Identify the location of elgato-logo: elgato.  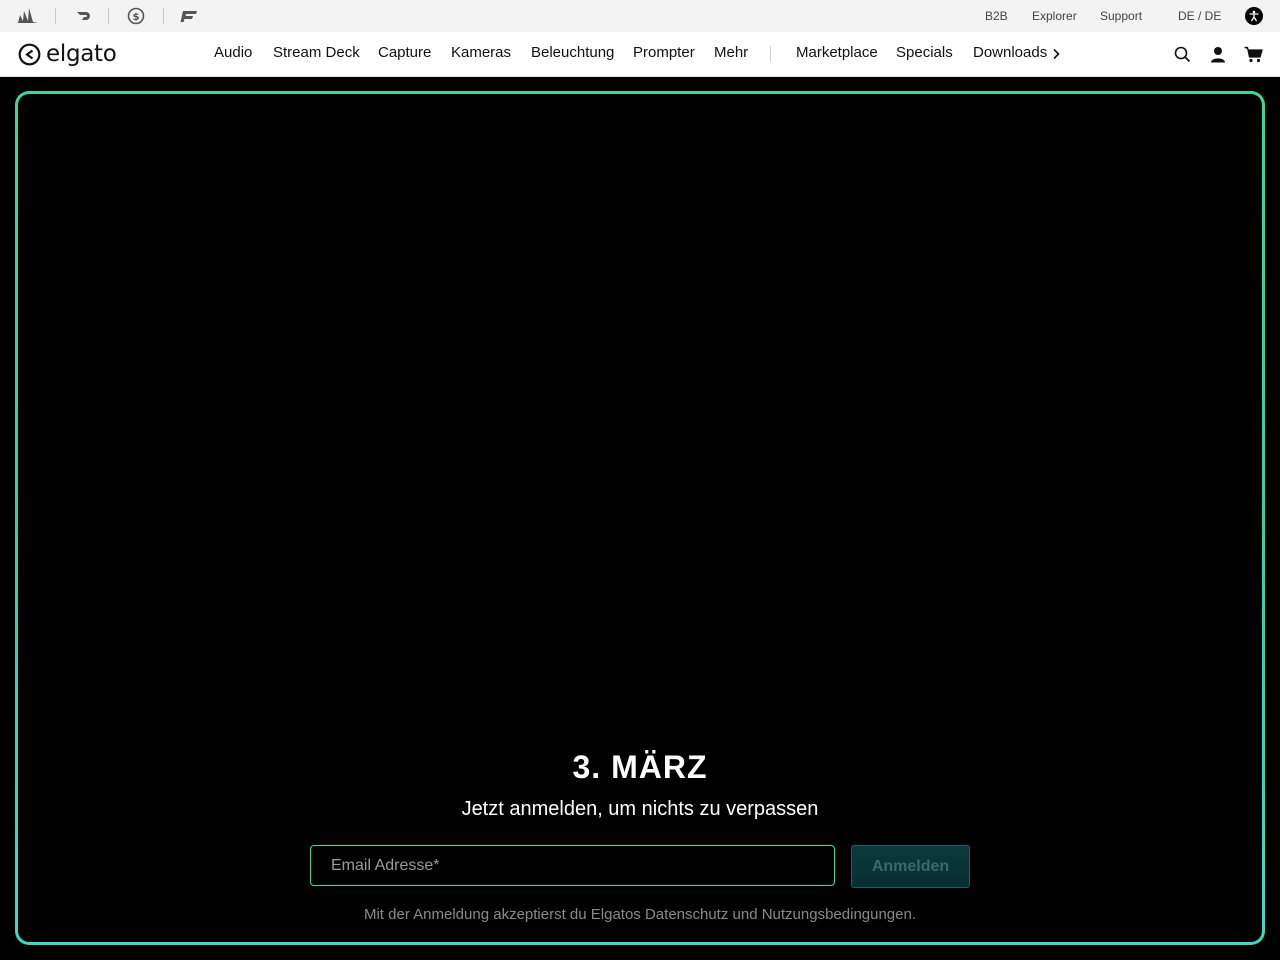
(67, 54).